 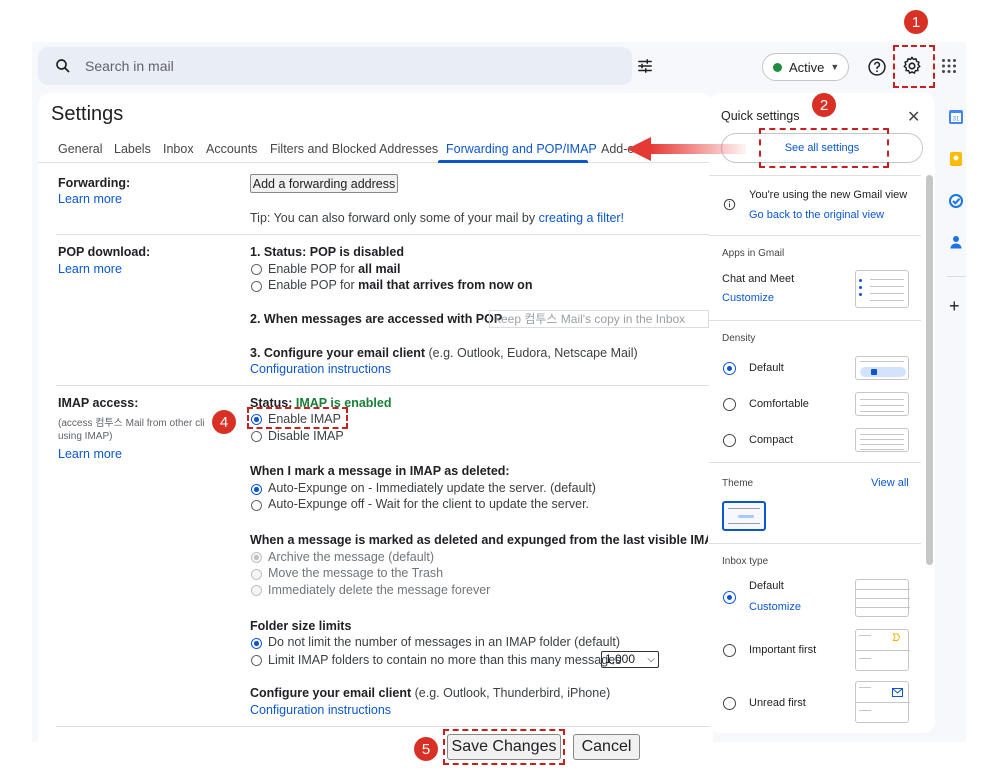 I want to click on important-first-label: Important first, so click(x=783, y=650).